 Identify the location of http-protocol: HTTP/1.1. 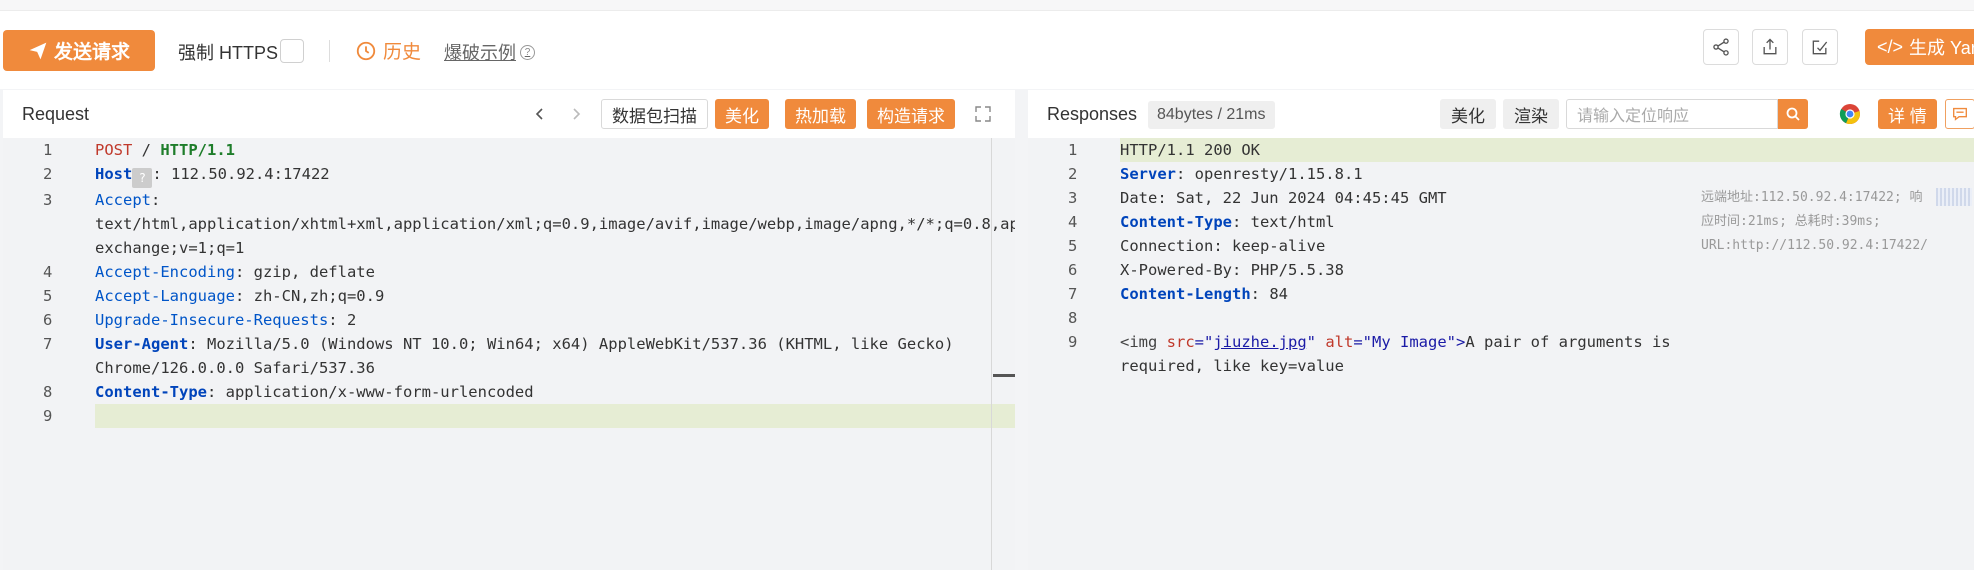
(197, 150).